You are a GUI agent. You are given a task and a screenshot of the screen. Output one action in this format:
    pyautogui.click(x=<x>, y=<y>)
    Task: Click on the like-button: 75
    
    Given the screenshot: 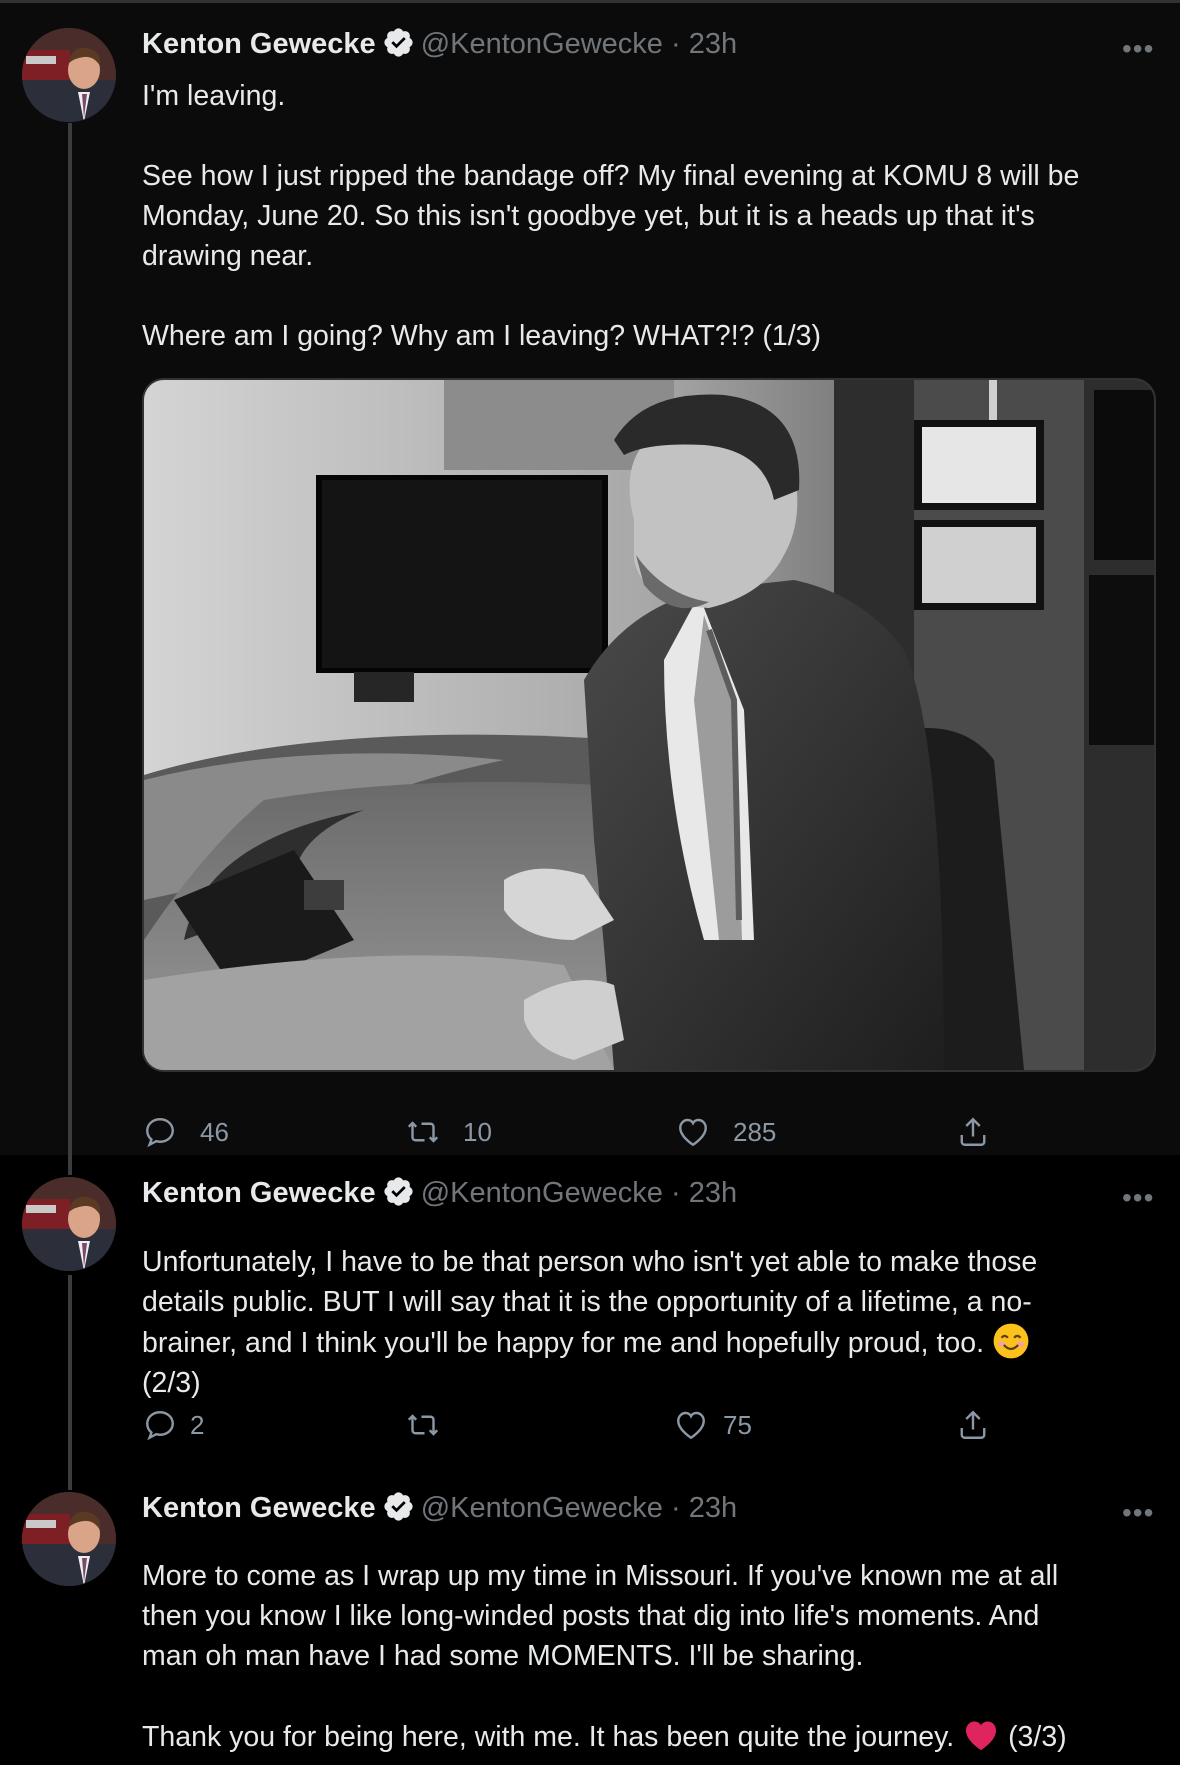 What is the action you would take?
    pyautogui.click(x=712, y=1425)
    